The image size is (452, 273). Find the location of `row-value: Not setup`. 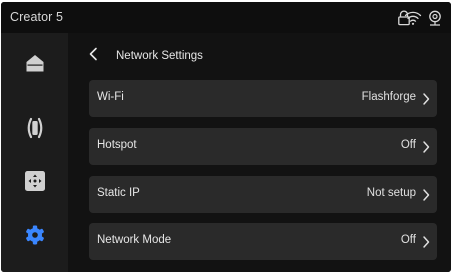

row-value: Not setup is located at coordinates (391, 193).